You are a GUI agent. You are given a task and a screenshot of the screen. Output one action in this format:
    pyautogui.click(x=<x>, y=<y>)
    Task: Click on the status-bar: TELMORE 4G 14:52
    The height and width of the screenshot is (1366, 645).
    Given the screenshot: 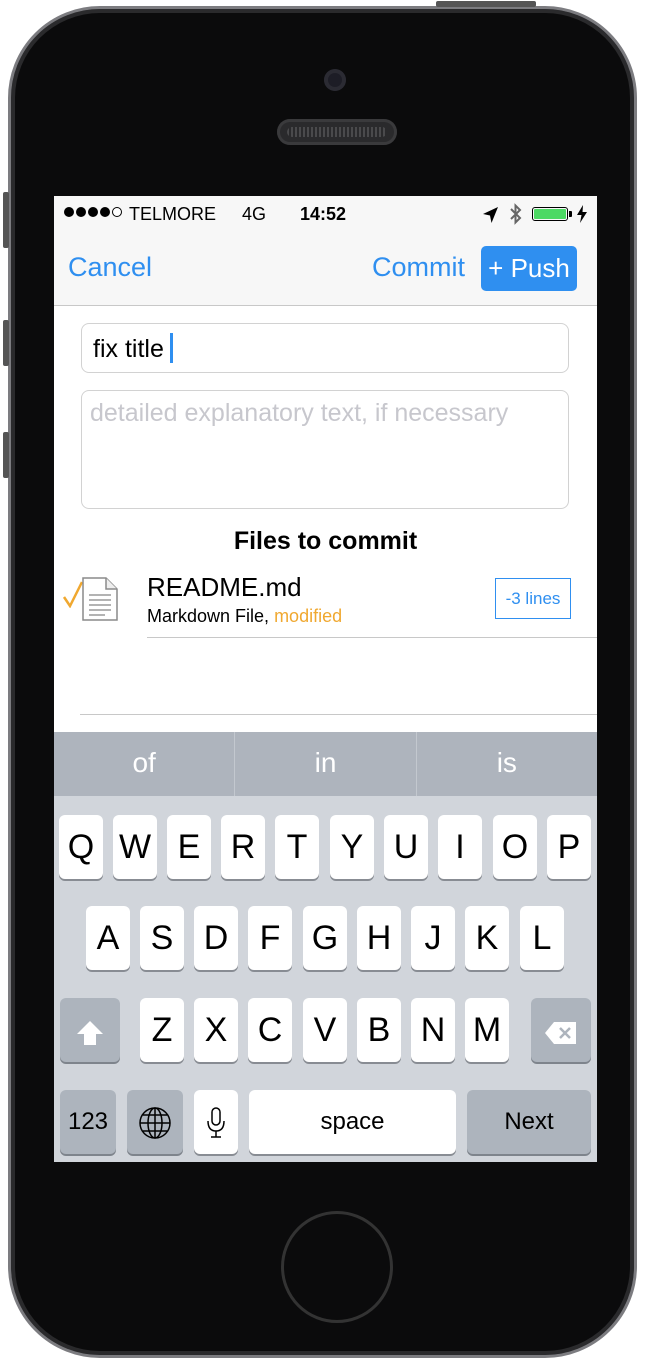 What is the action you would take?
    pyautogui.click(x=325, y=215)
    